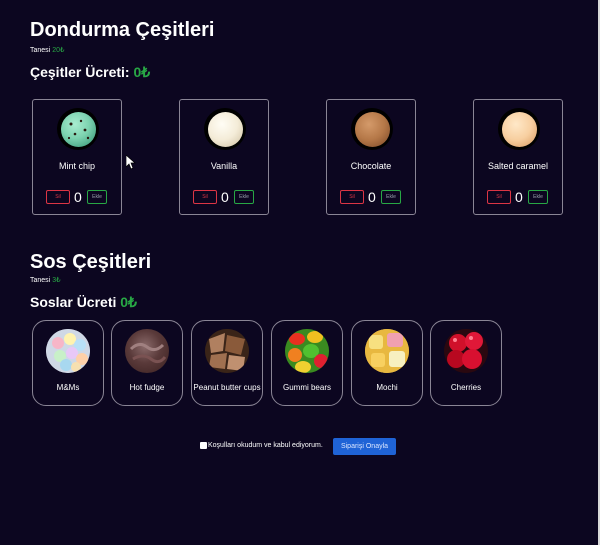 Image resolution: width=600 pixels, height=545 pixels. Describe the element at coordinates (147, 351) in the screenshot. I see `hot-fudge-image` at that location.